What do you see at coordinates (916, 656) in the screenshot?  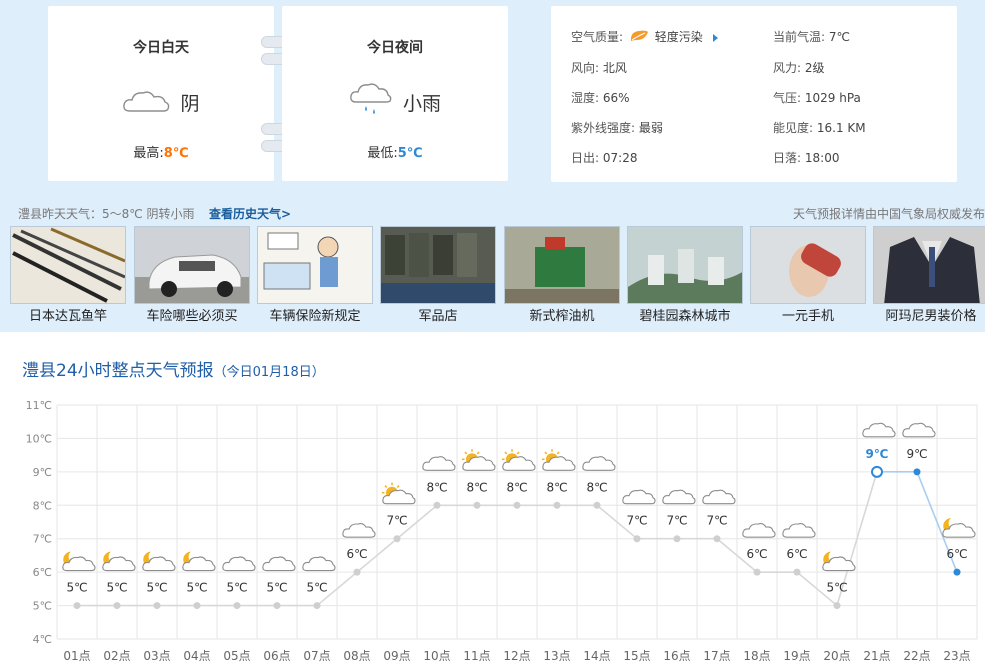 I see `x-tick-label: 22点` at bounding box center [916, 656].